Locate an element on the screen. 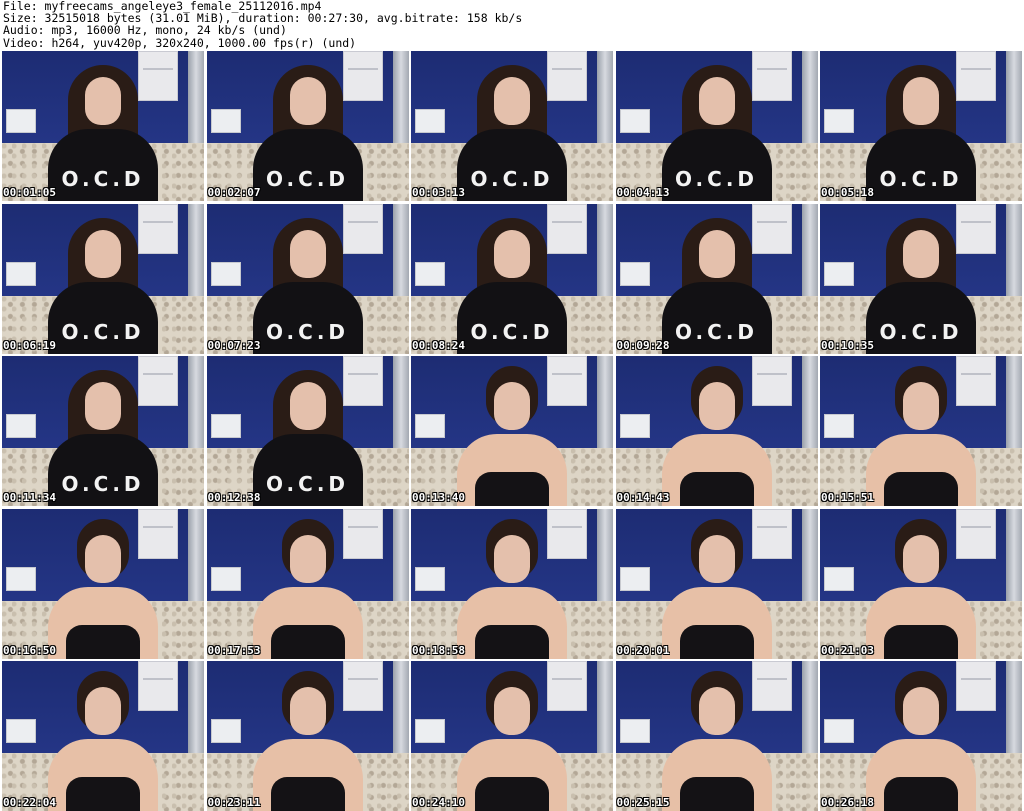 Image resolution: width=1024 pixels, height=811 pixels. timestamp-label: 00:15:51 is located at coordinates (847, 497).